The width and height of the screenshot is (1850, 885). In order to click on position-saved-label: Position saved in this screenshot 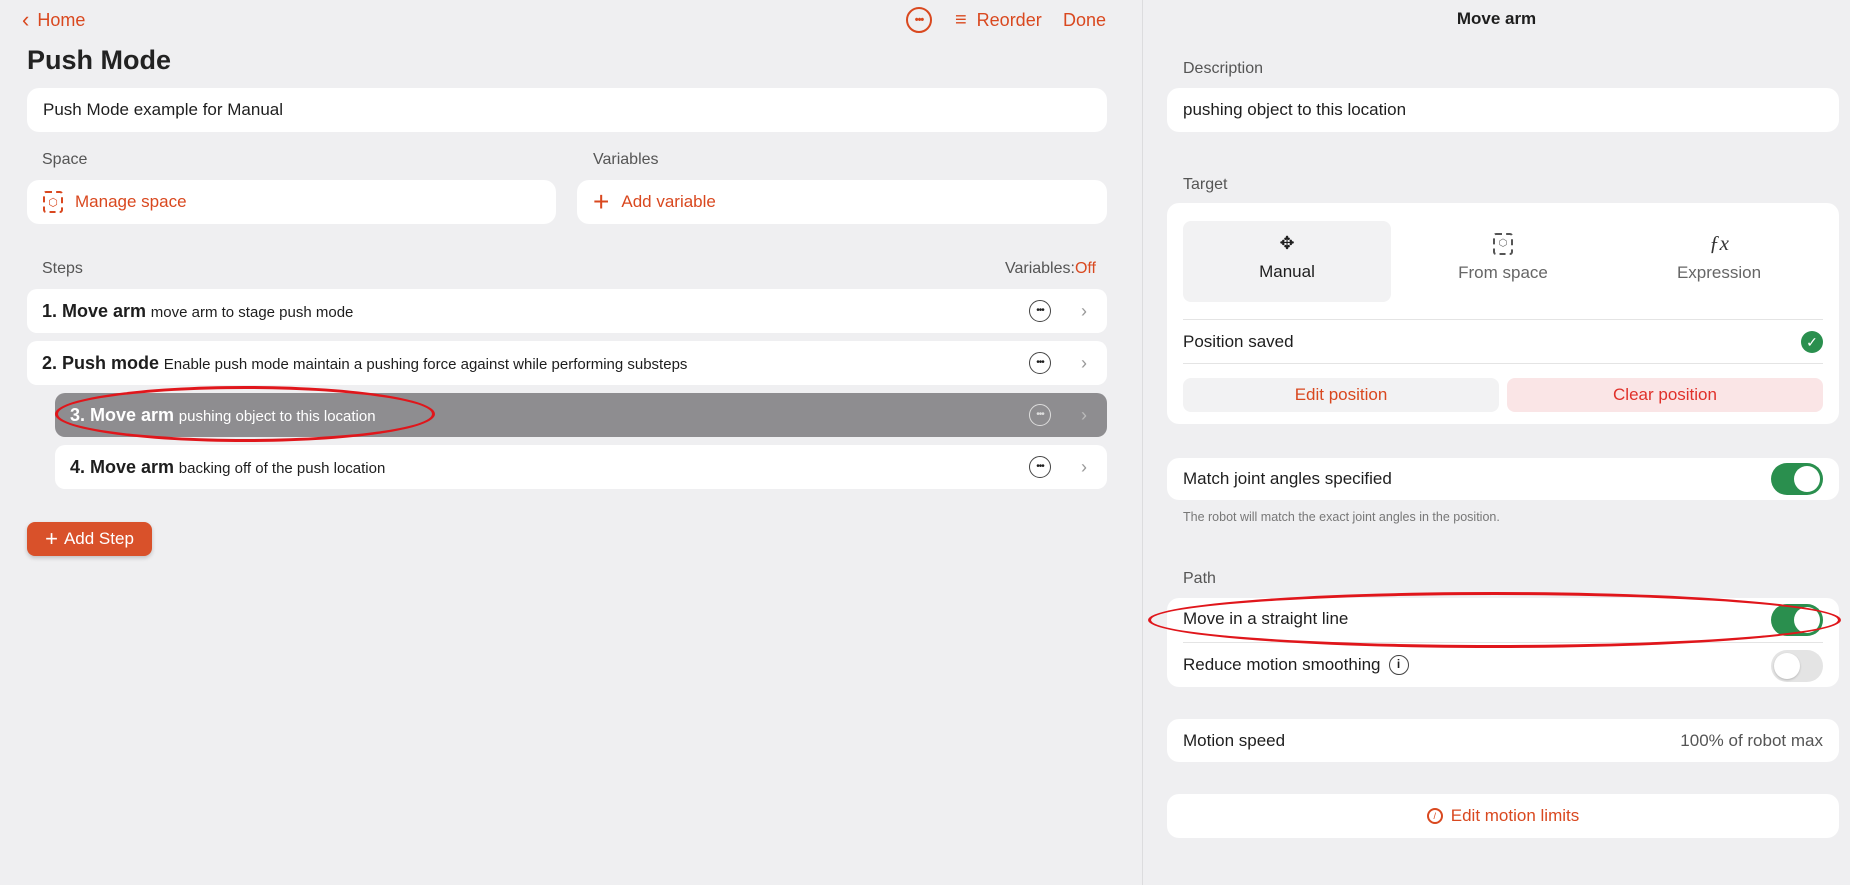, I will do `click(1238, 341)`.